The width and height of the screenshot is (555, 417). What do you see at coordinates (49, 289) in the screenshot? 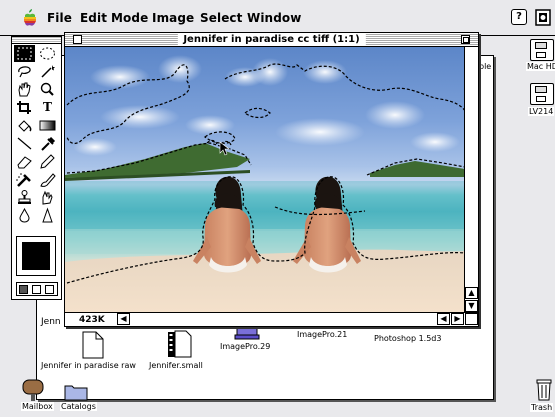
I see `screen-mode-full-menu-button` at bounding box center [49, 289].